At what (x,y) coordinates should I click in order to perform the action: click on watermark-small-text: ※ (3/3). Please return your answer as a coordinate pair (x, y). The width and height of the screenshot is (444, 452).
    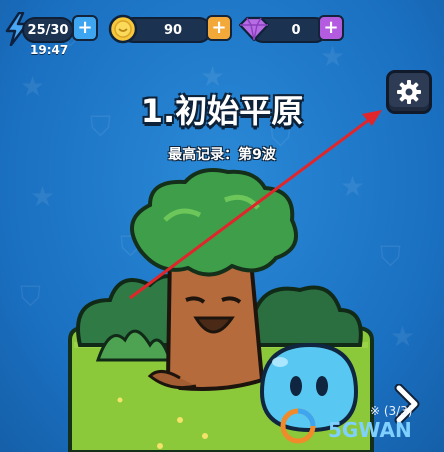
    Looking at the image, I should click on (391, 411).